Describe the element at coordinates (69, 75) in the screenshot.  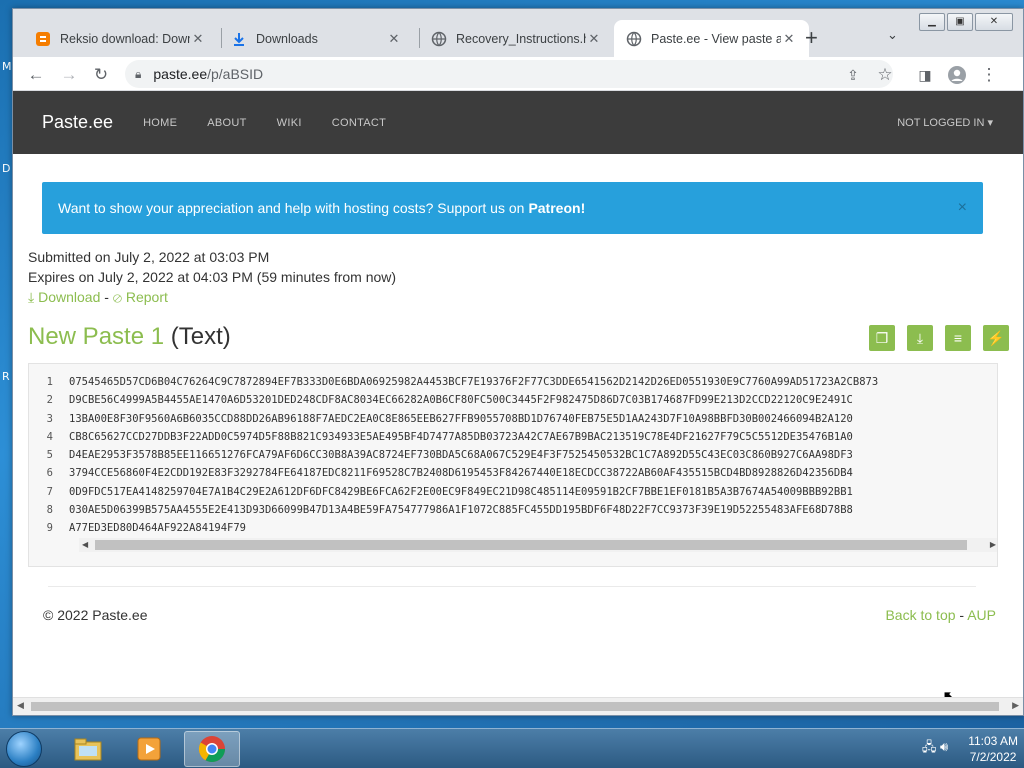
I see `forward-icon: →` at that location.